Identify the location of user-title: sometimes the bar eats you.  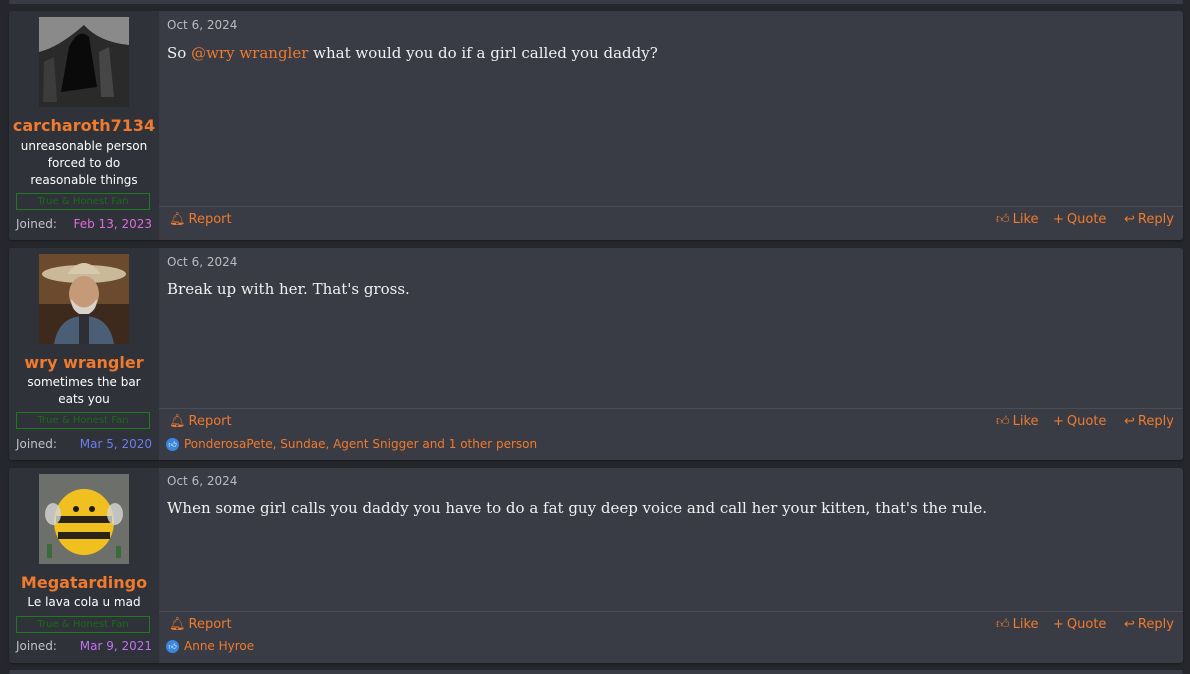
(84, 390).